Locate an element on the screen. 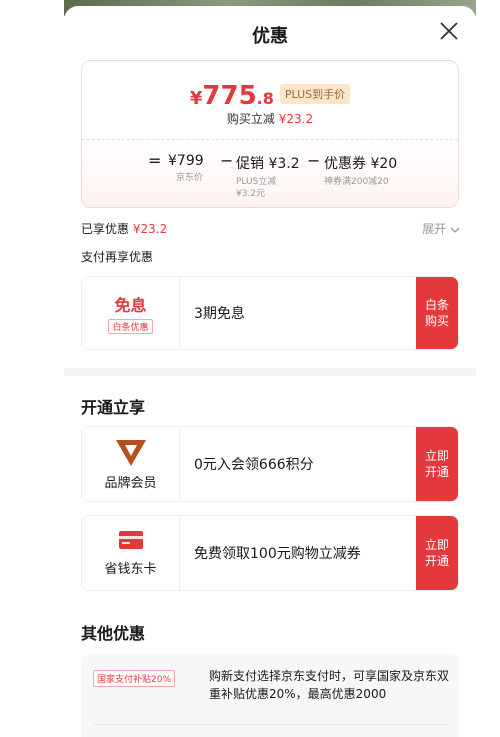 Image resolution: width=500 pixels, height=737 pixels. price-integer: 775 is located at coordinates (229, 96).